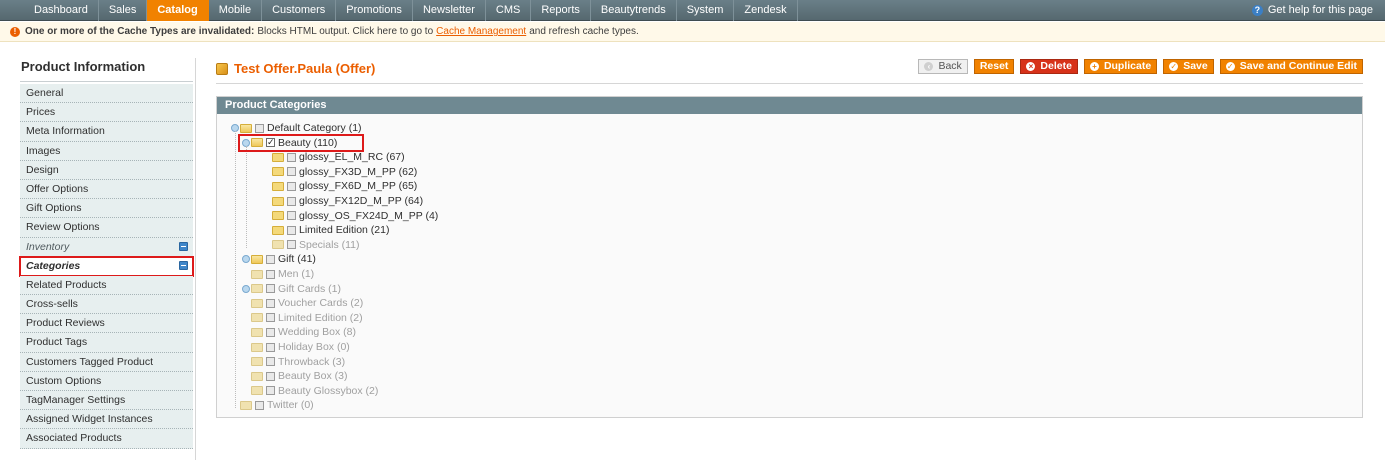 This screenshot has width=1385, height=460. What do you see at coordinates (106, 113) in the screenshot?
I see `sidebar-item-prices: Prices` at bounding box center [106, 113].